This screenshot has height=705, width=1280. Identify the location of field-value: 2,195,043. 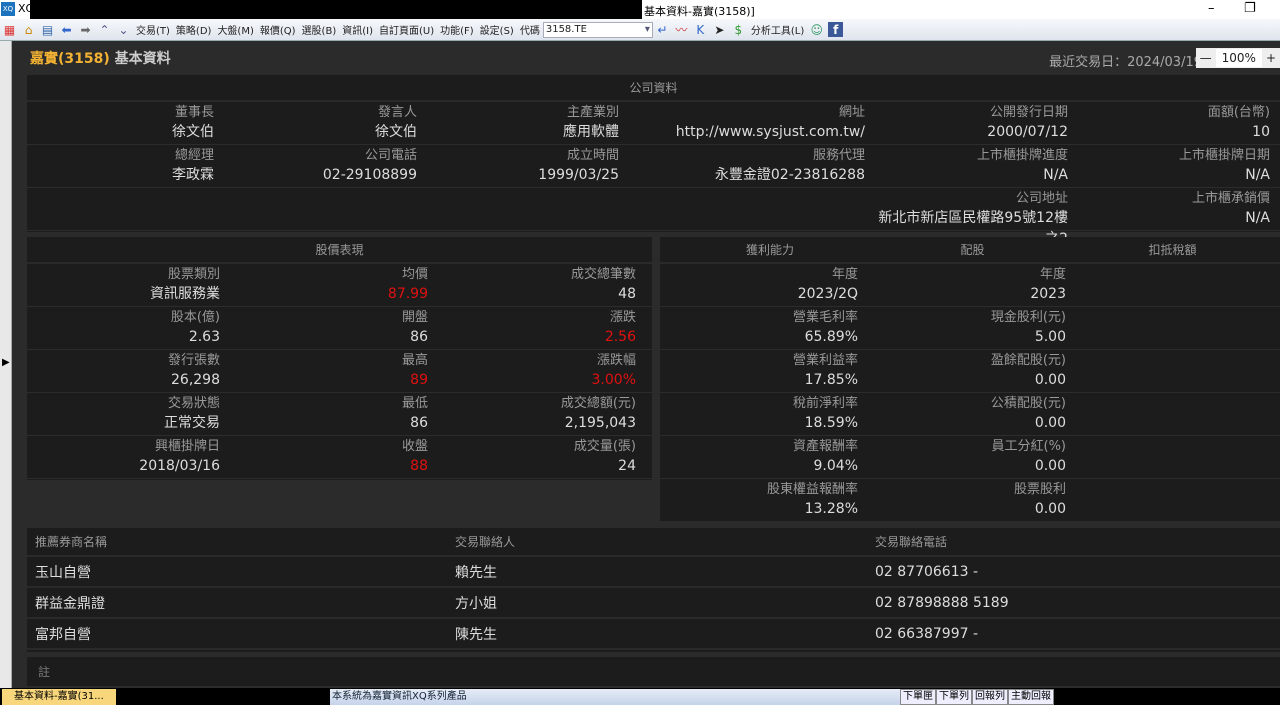
(600, 423).